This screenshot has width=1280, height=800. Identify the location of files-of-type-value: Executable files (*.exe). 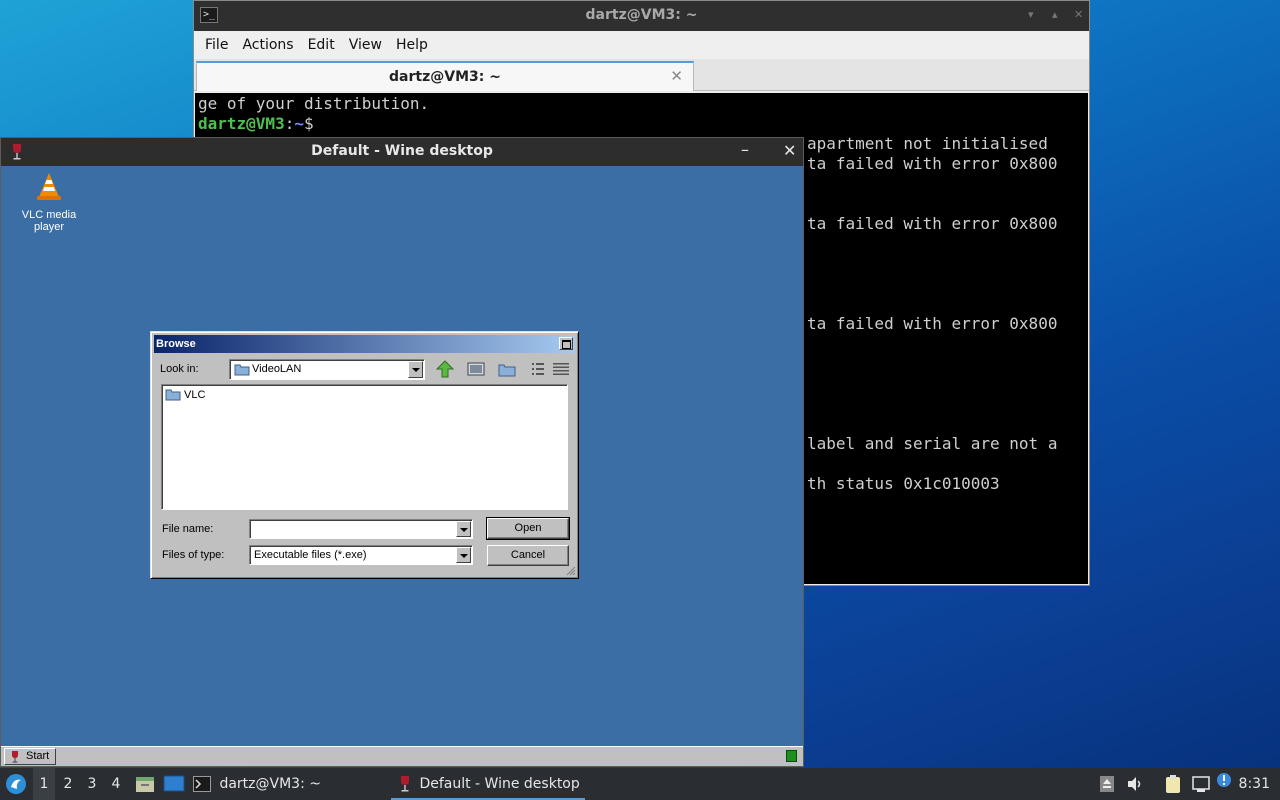
(310, 555).